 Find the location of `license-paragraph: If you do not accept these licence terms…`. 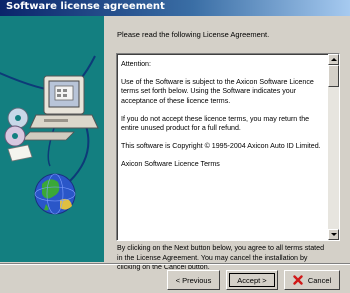

license-paragraph: If you do not accept these licence terms… is located at coordinates (215, 123).